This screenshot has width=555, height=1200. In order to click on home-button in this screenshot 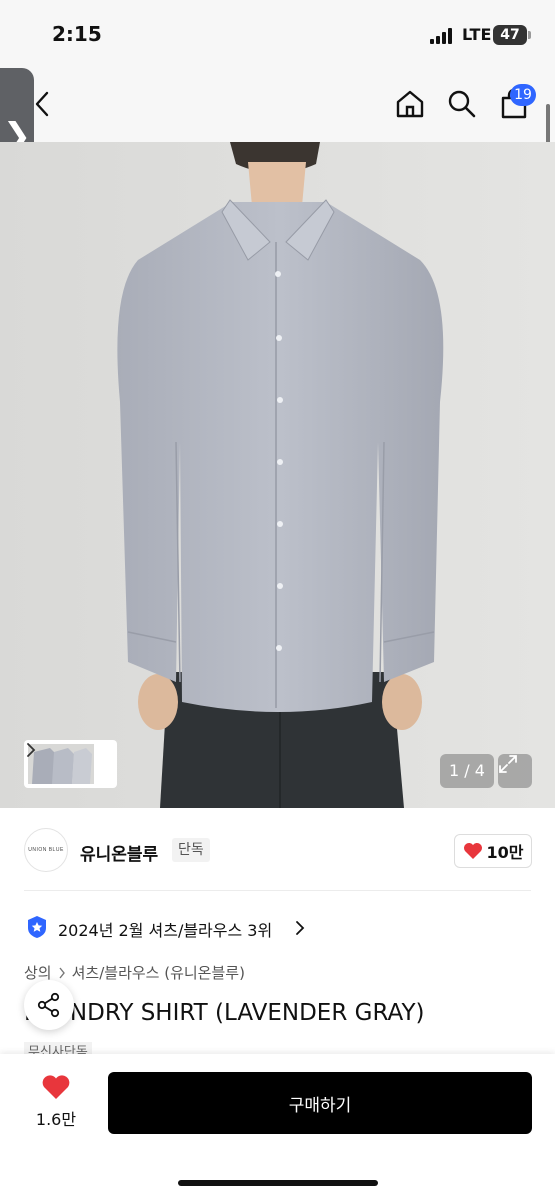, I will do `click(410, 104)`.